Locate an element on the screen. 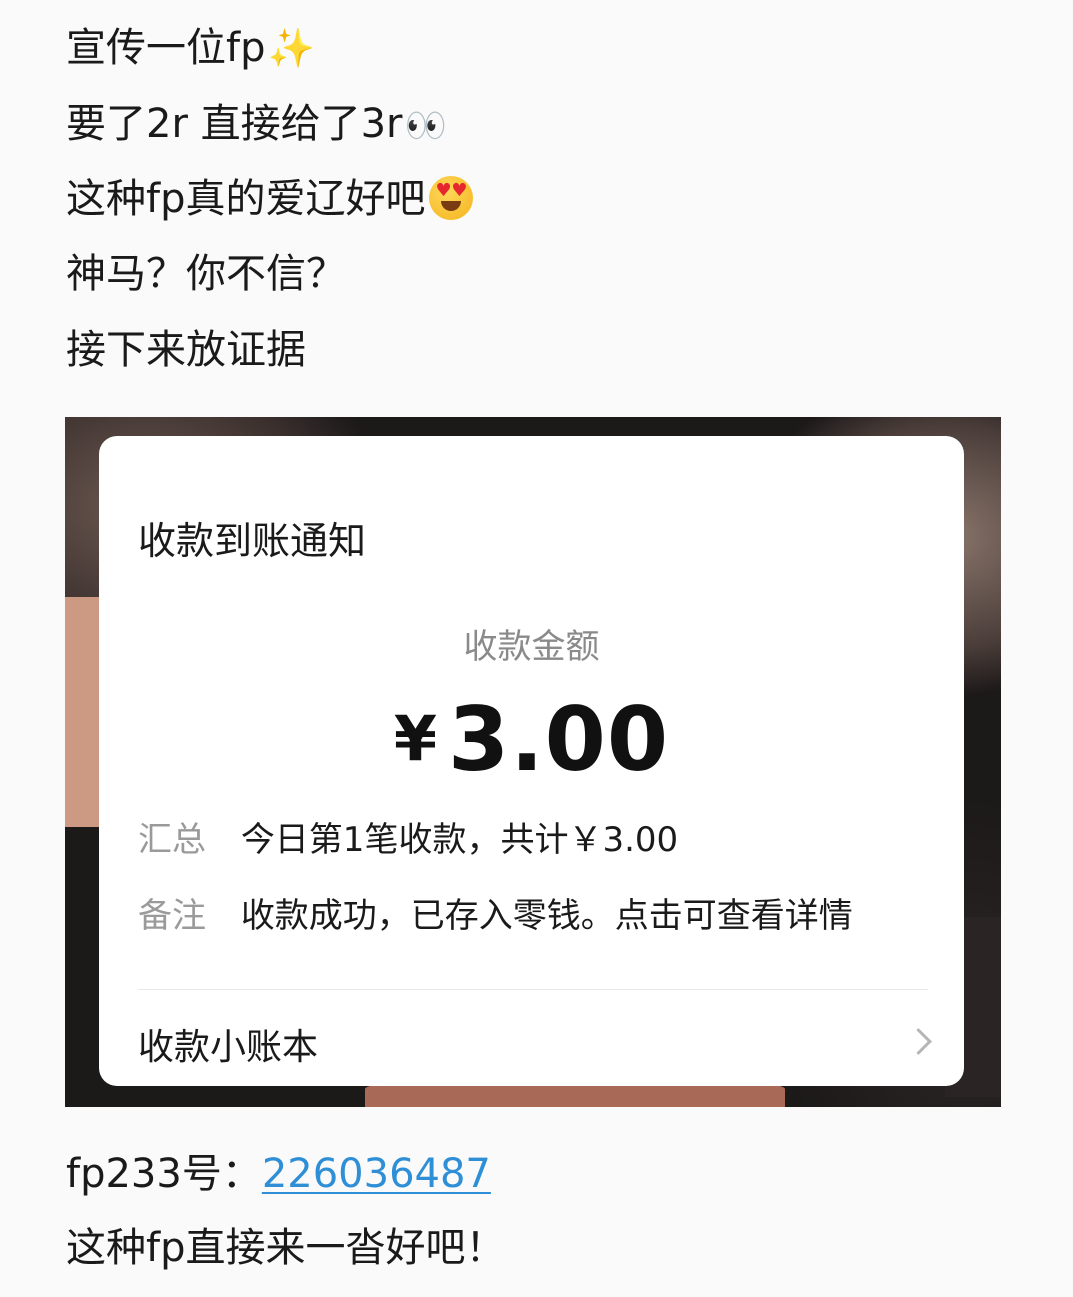 Image resolution: width=1073 pixels, height=1297 pixels. sparkles-icon: ✨ is located at coordinates (291, 48).